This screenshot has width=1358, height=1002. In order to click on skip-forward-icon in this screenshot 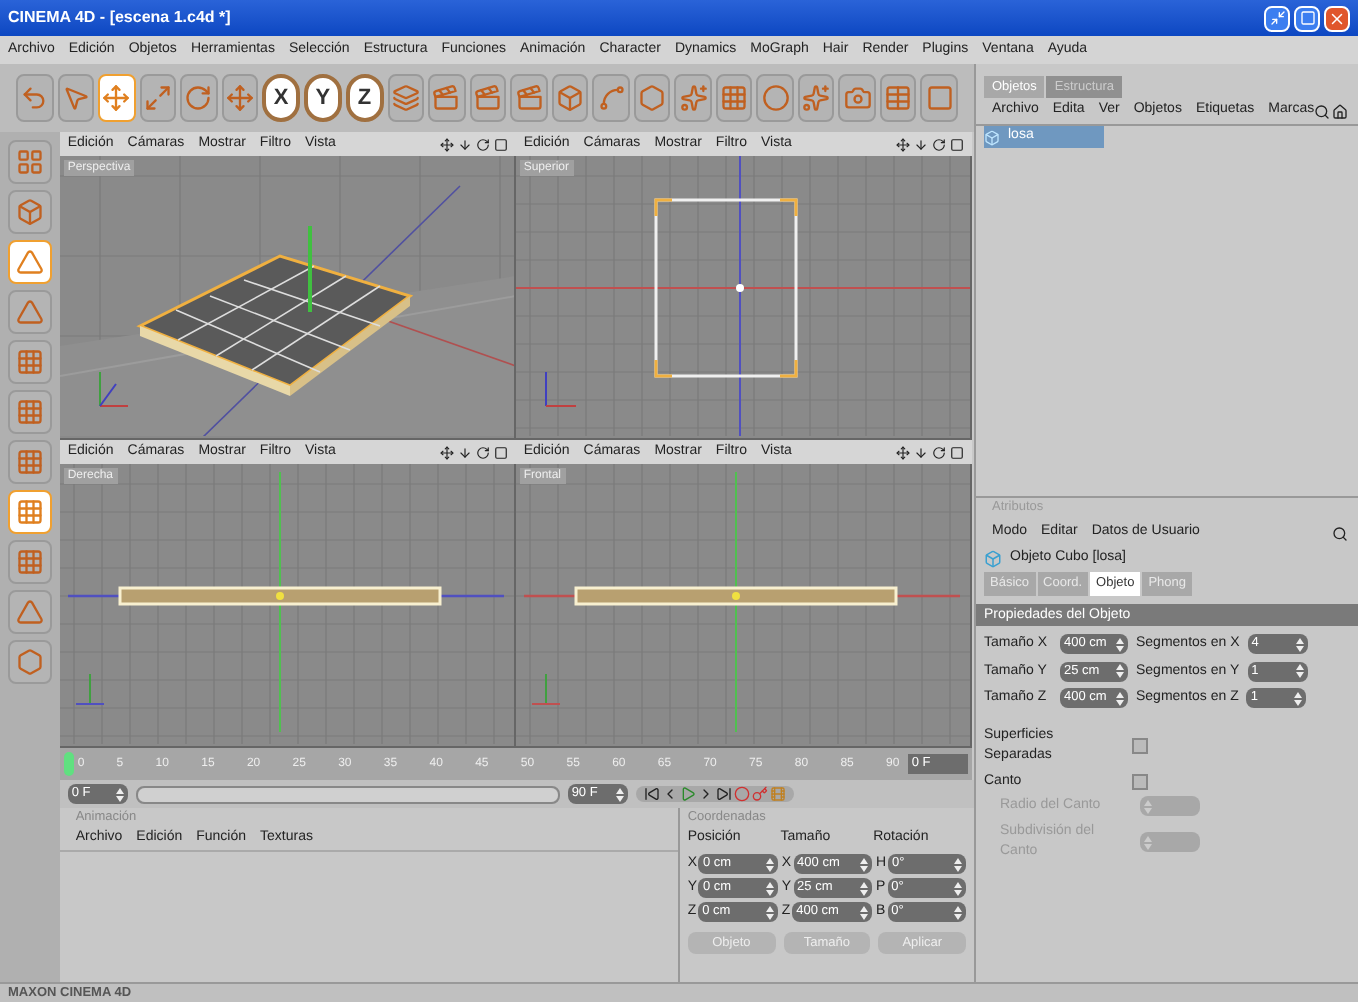, I will do `click(723, 794)`.